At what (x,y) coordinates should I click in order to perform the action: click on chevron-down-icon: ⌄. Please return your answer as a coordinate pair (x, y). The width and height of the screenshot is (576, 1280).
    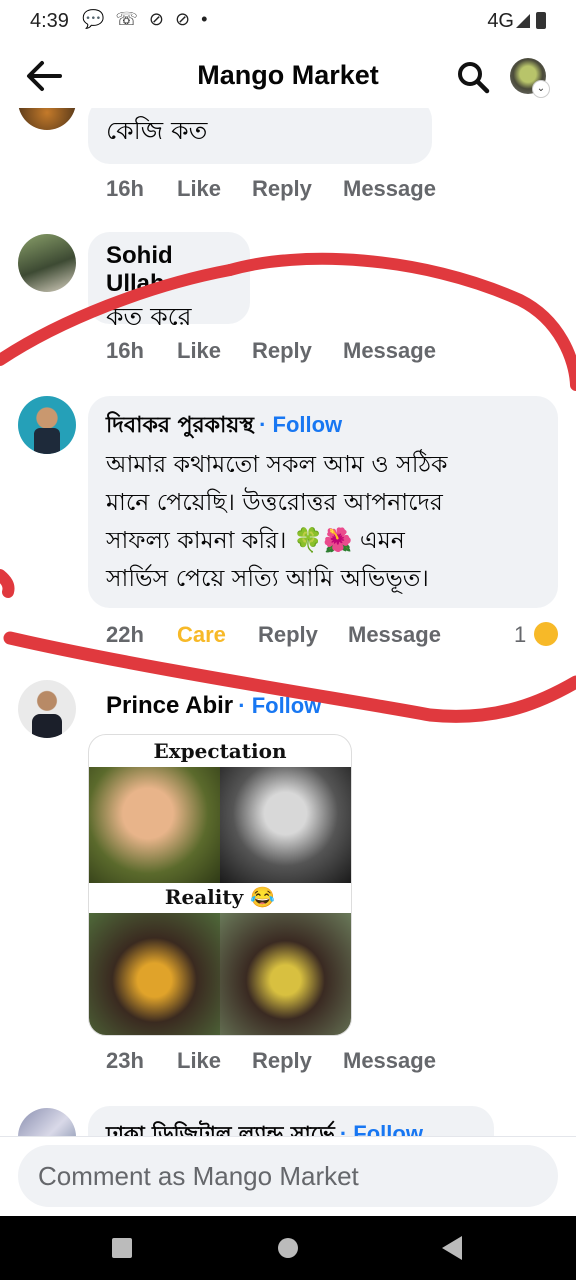
    Looking at the image, I should click on (541, 89).